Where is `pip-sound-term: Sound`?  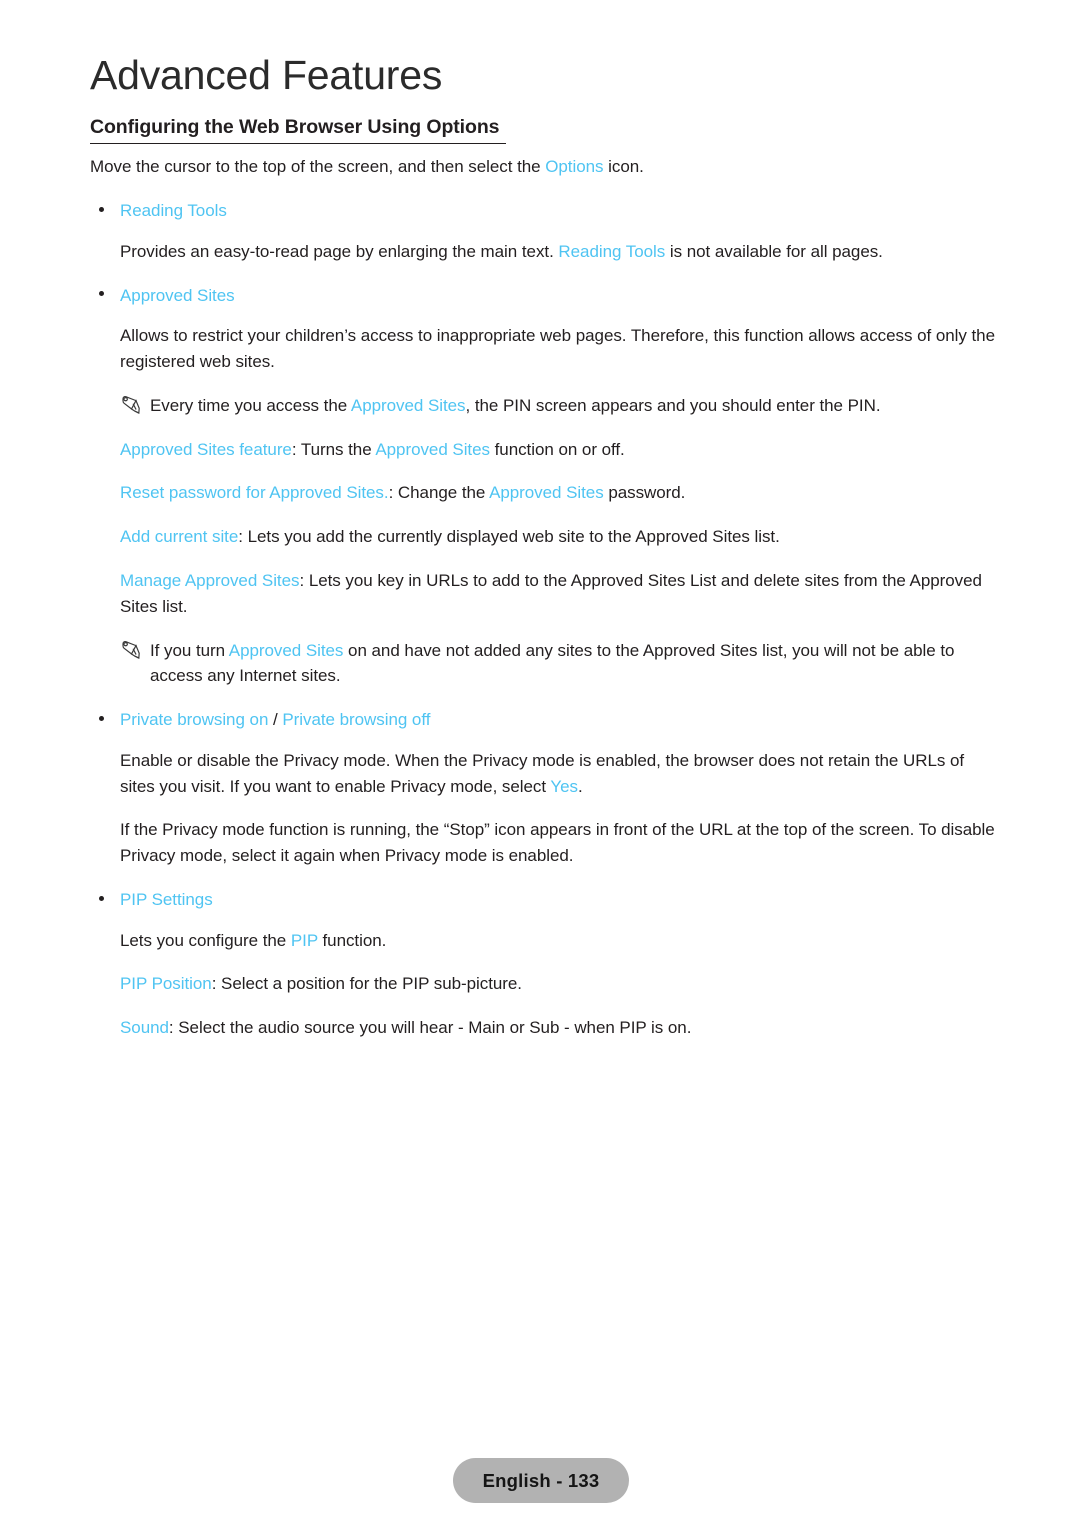
pip-sound-term: Sound is located at coordinates (144, 1028).